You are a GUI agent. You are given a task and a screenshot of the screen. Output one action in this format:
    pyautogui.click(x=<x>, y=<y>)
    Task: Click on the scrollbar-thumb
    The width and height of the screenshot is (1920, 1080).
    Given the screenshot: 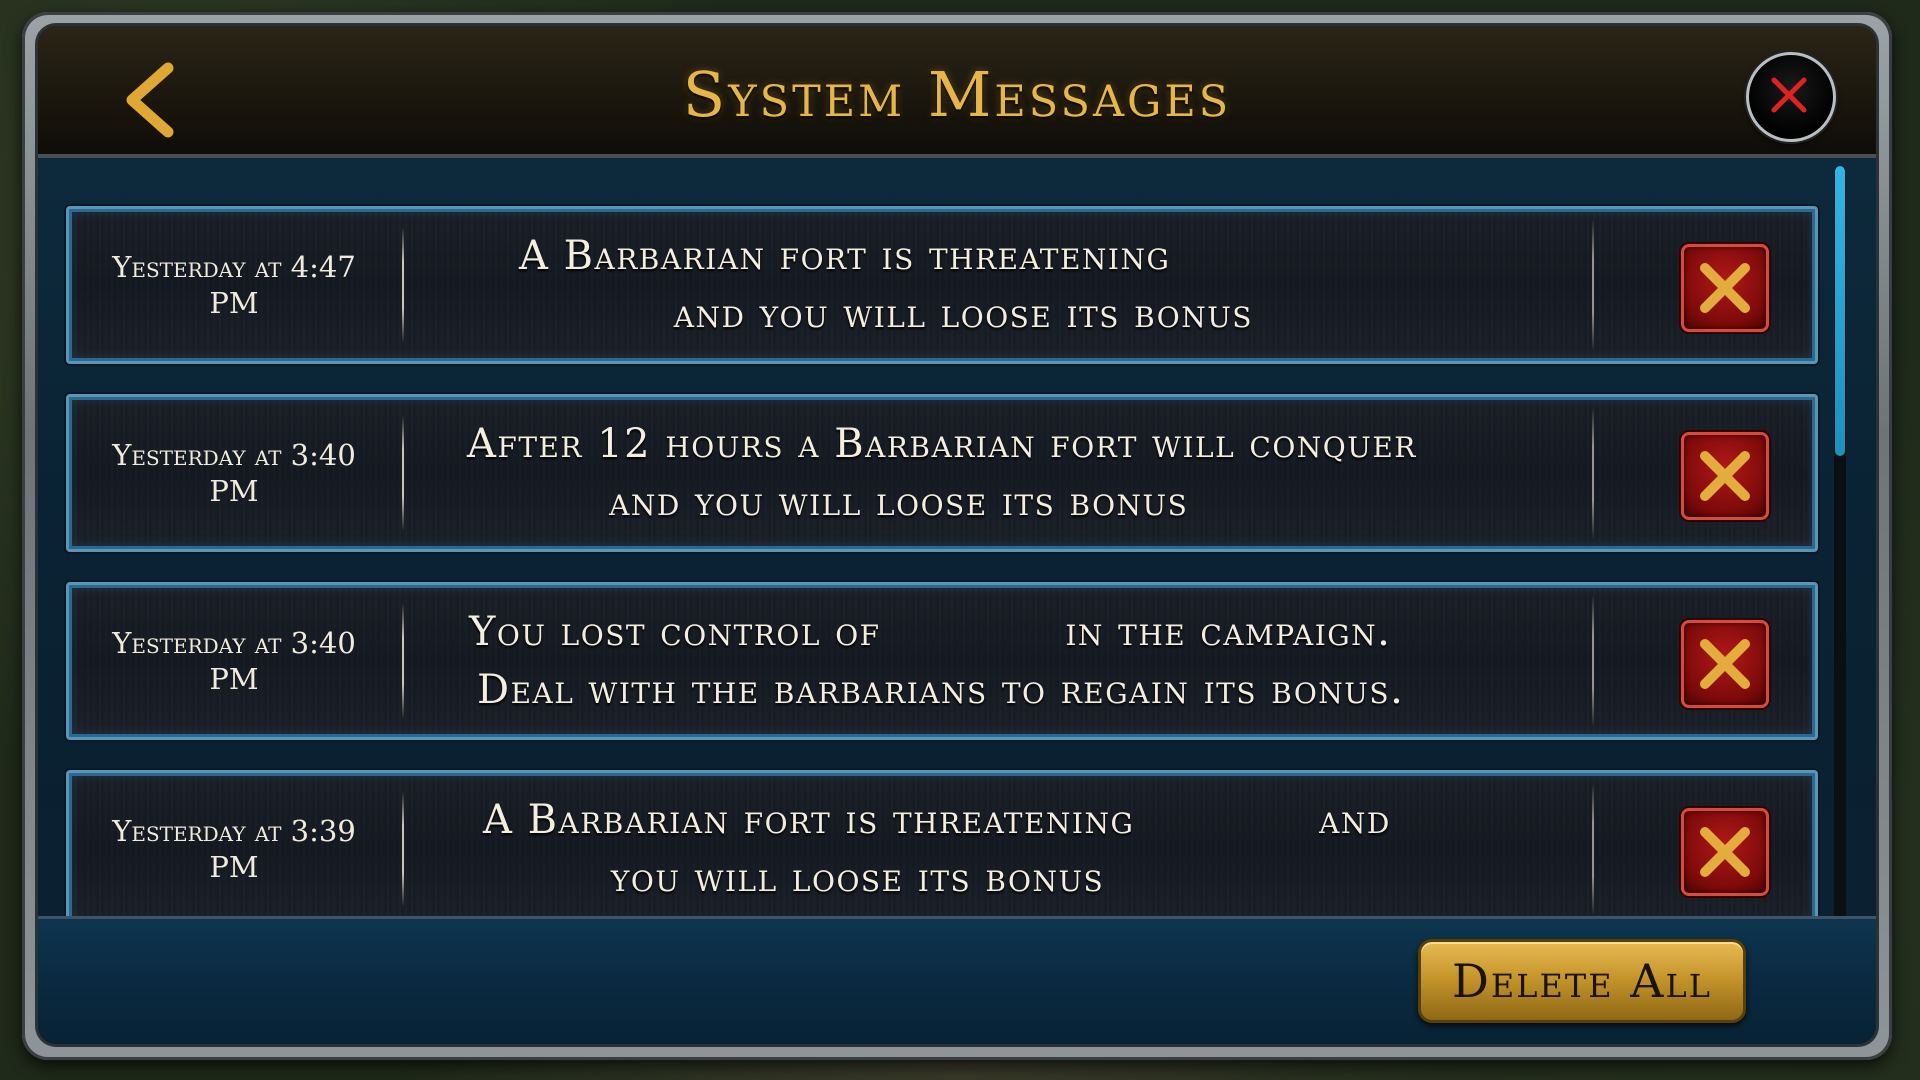 What is the action you would take?
    pyautogui.click(x=1840, y=311)
    